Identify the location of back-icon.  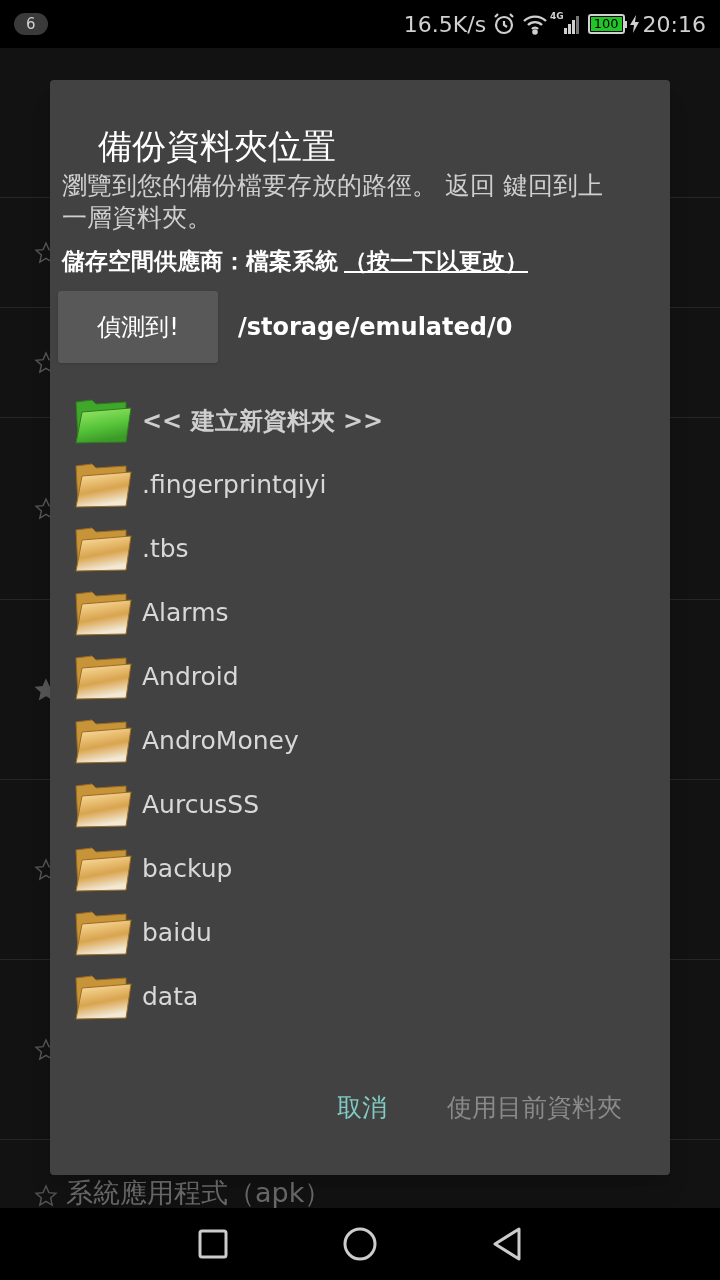
(507, 1244).